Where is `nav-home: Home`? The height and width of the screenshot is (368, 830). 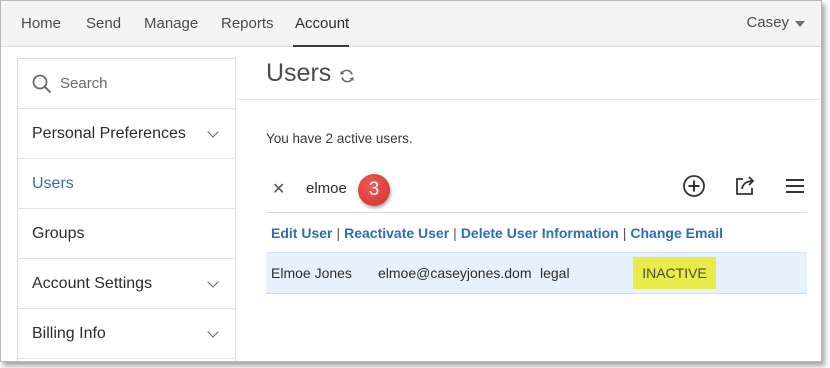
nav-home: Home is located at coordinates (41, 23).